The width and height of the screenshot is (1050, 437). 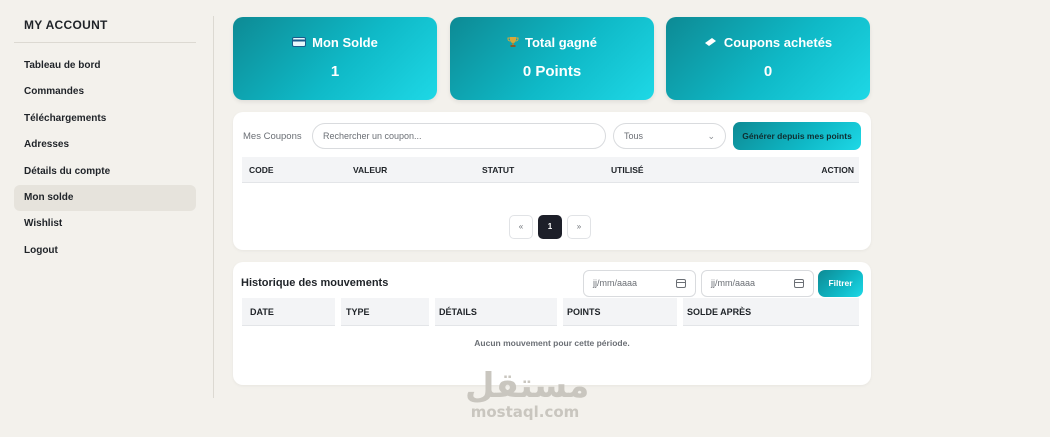 I want to click on ticket-icon, so click(x=711, y=43).